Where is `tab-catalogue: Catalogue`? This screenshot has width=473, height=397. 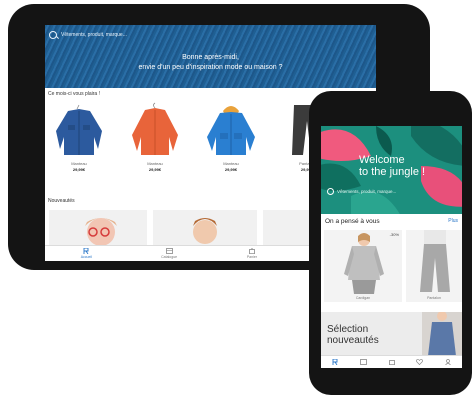 tab-catalogue: Catalogue is located at coordinates (169, 253).